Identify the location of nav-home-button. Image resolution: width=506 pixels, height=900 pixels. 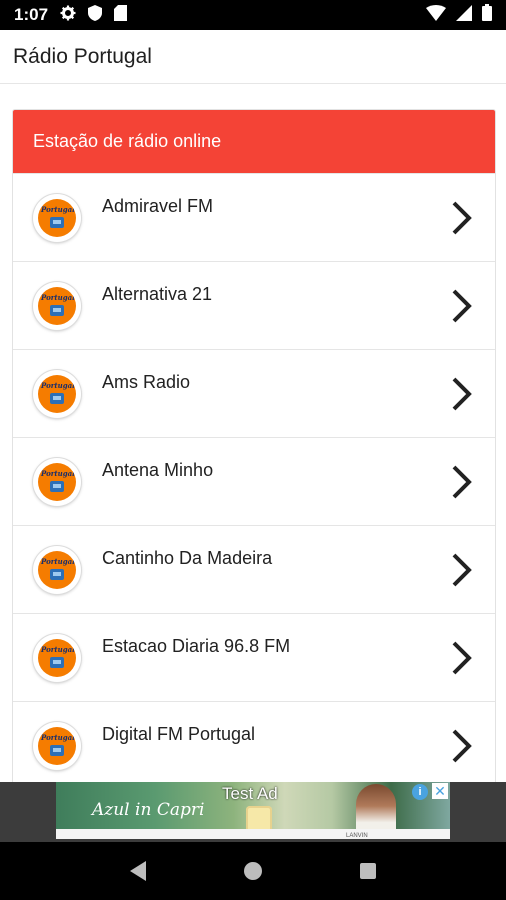
(253, 871).